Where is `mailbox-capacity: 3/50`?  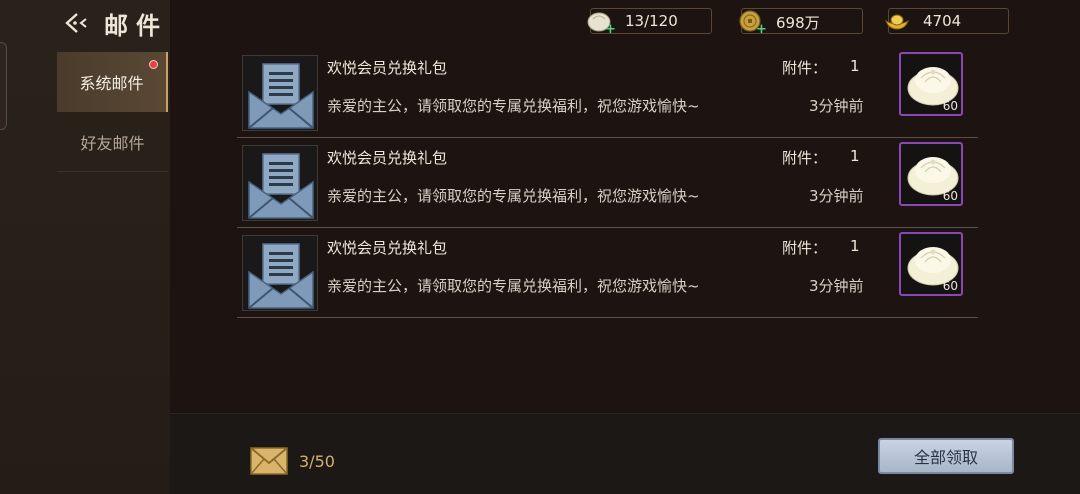
mailbox-capacity: 3/50 is located at coordinates (317, 461).